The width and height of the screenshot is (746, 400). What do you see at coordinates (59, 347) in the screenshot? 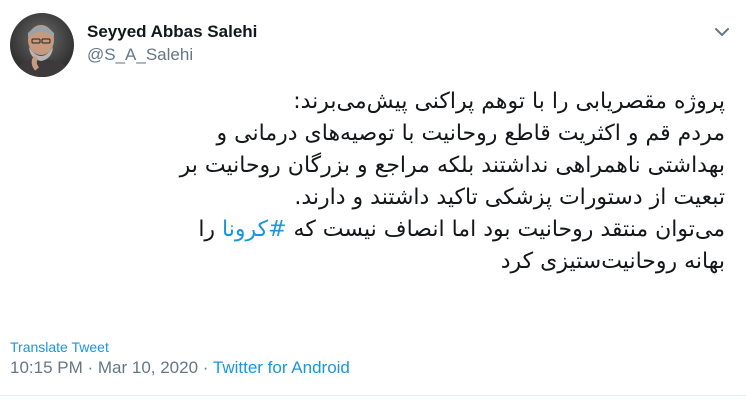
I see `translate-tweet-link: Translate Tweet` at bounding box center [59, 347].